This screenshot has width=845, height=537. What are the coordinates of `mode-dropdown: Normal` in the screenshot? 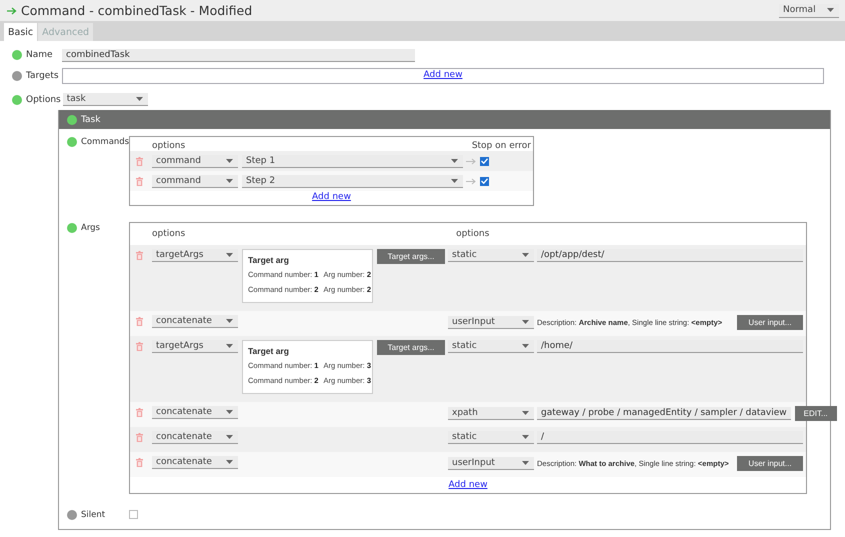 It's located at (809, 11).